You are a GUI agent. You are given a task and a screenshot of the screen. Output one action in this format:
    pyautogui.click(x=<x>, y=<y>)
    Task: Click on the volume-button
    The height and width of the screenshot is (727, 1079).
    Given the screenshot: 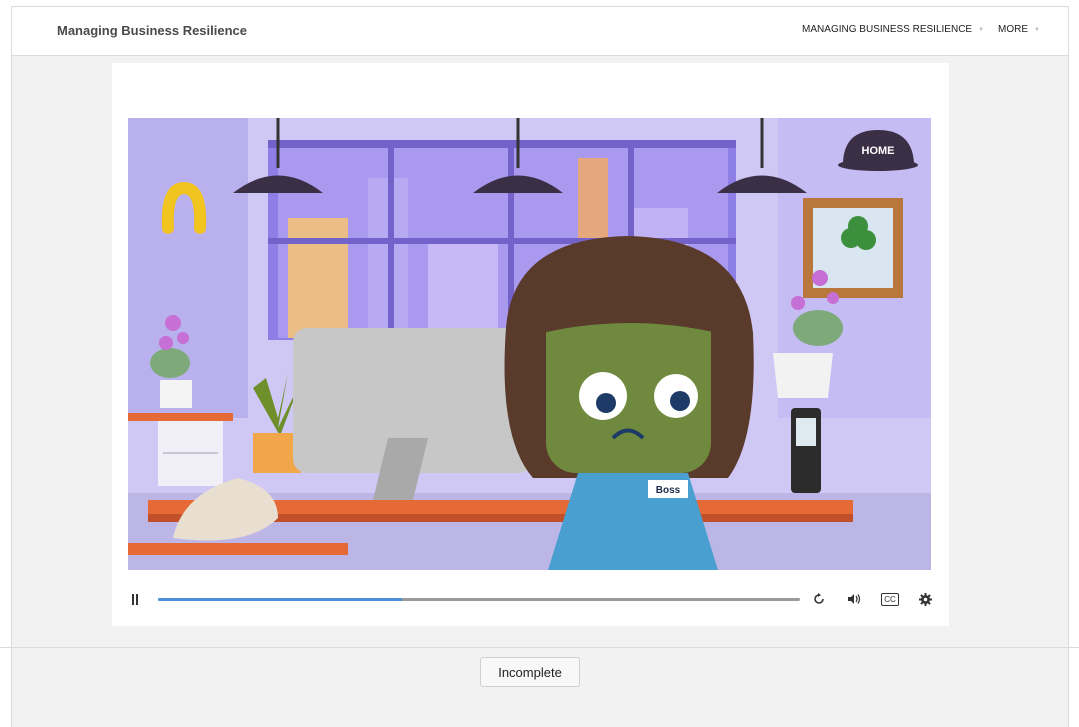 What is the action you would take?
    pyautogui.click(x=854, y=599)
    